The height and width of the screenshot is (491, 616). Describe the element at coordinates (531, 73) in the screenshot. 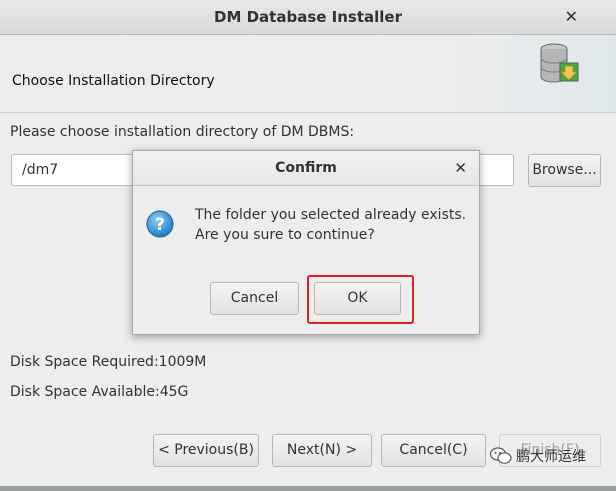

I see `header-banner` at that location.